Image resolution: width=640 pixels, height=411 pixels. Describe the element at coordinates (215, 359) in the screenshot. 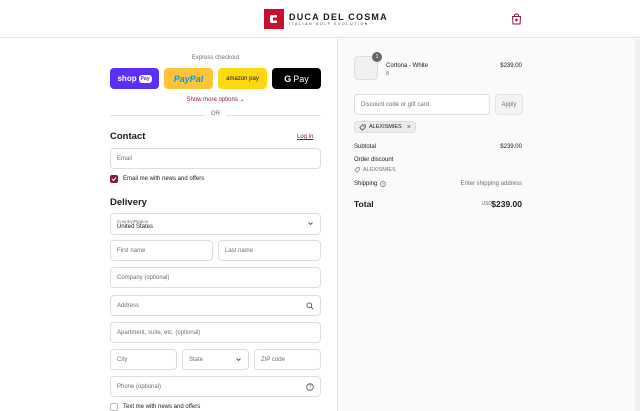

I see `state-select: State` at that location.